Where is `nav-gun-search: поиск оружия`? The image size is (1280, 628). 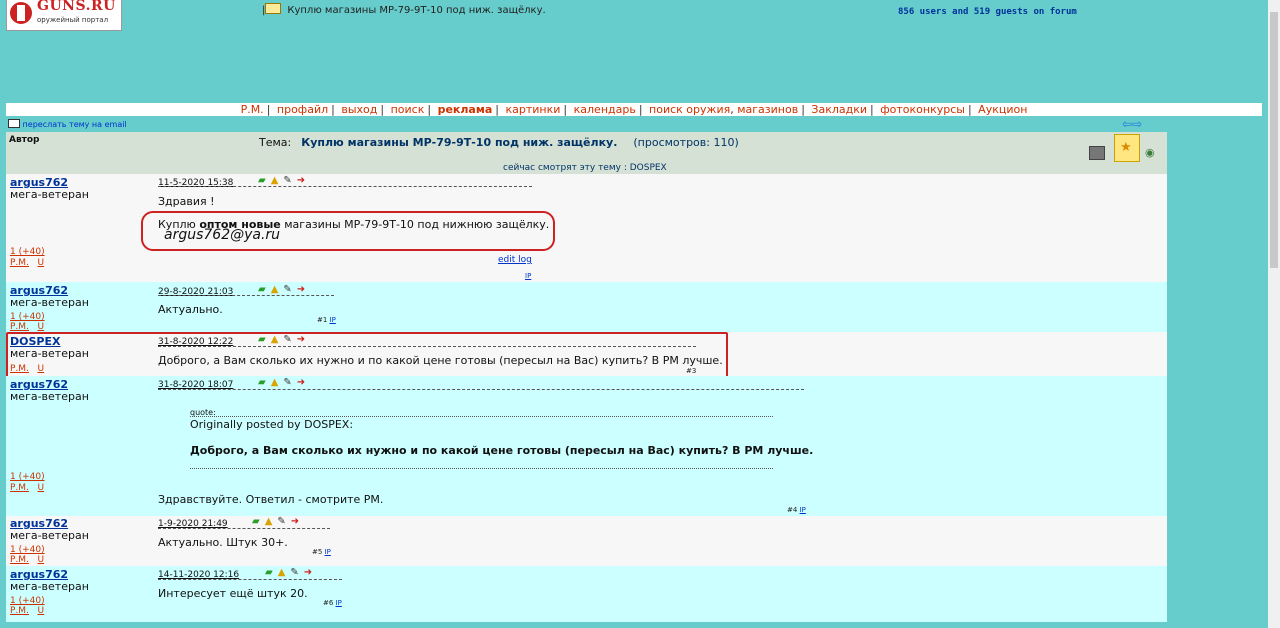 nav-gun-search: поиск оружия is located at coordinates (689, 109).